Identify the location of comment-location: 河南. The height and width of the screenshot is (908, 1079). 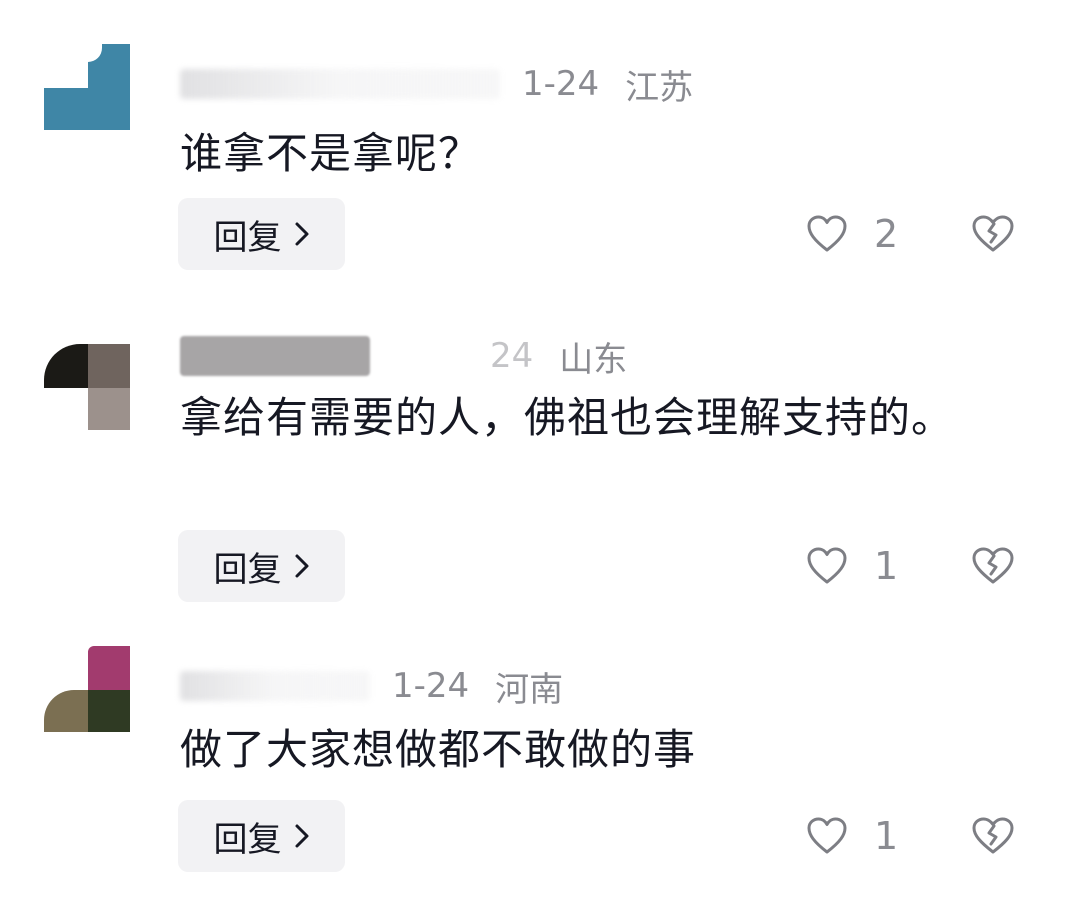
(529, 689).